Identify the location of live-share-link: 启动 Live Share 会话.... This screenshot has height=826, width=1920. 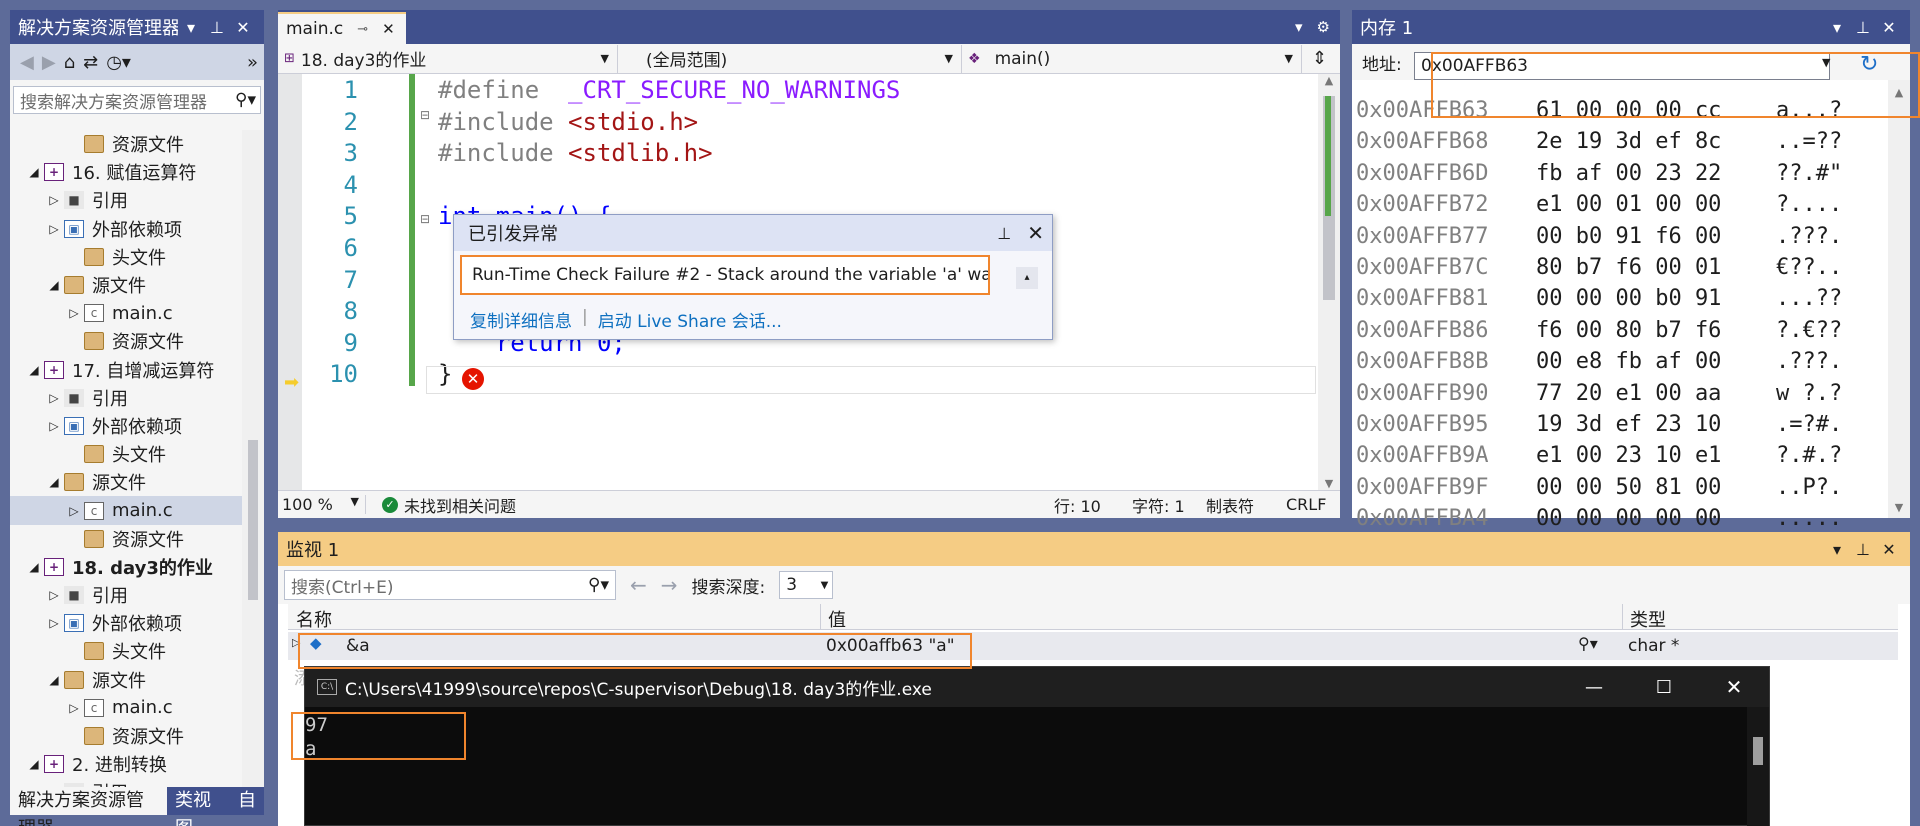
(690, 319).